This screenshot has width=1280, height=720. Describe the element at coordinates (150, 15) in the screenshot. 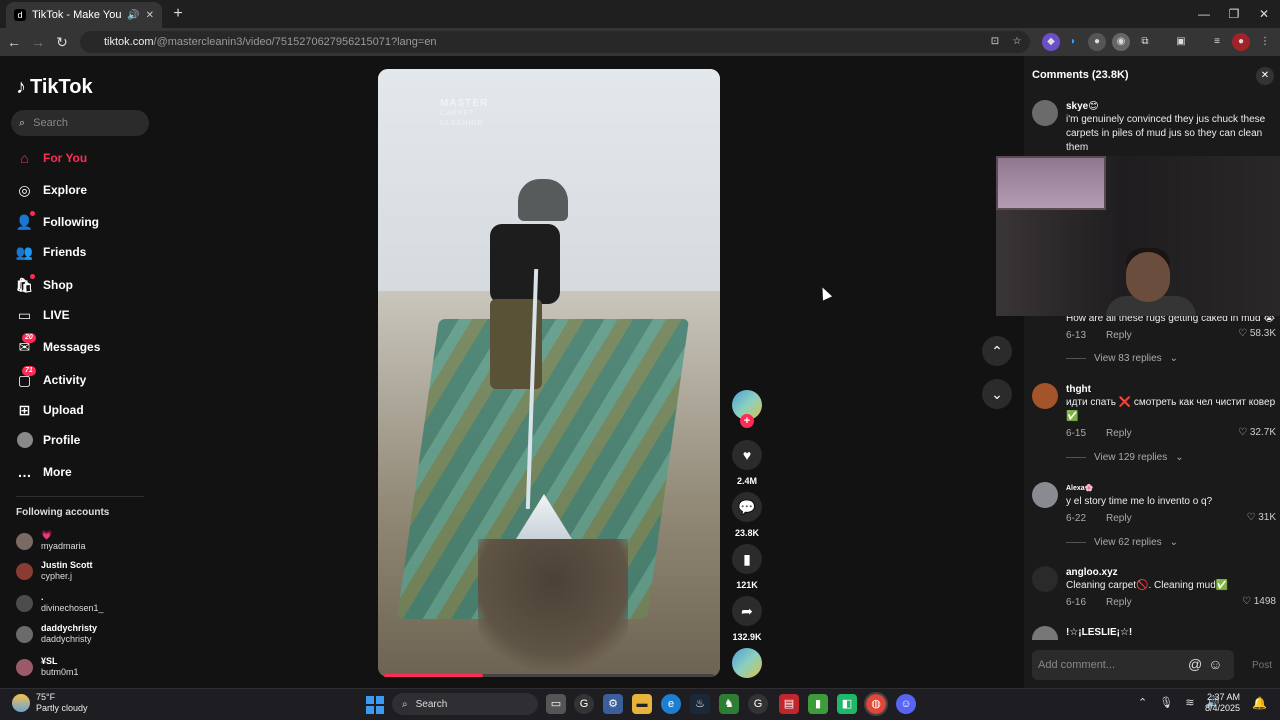

I see `close-tab-icon: ✕` at that location.